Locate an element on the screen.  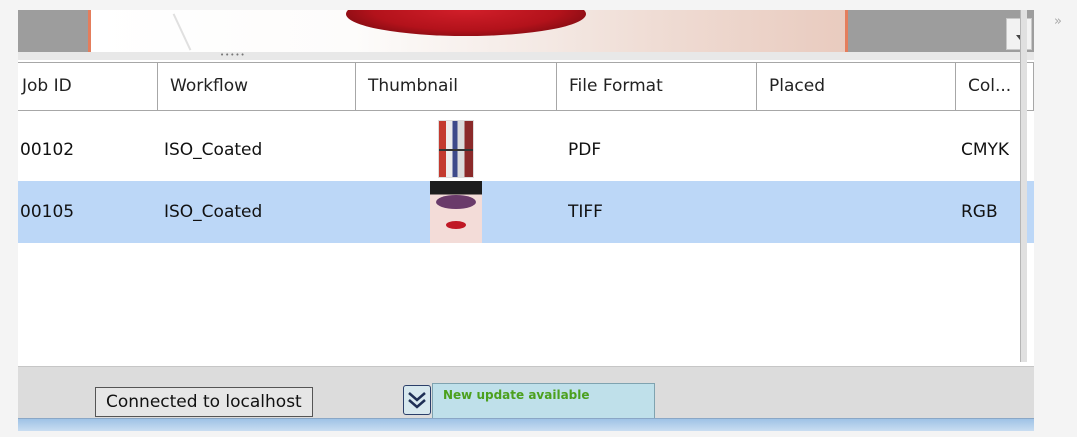
image-preview-strip is located at coordinates (526, 31).